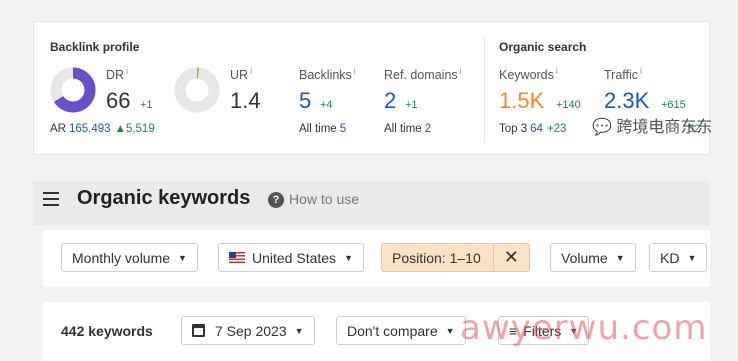  What do you see at coordinates (673, 105) in the screenshot?
I see `traffic-delta: +615` at bounding box center [673, 105].